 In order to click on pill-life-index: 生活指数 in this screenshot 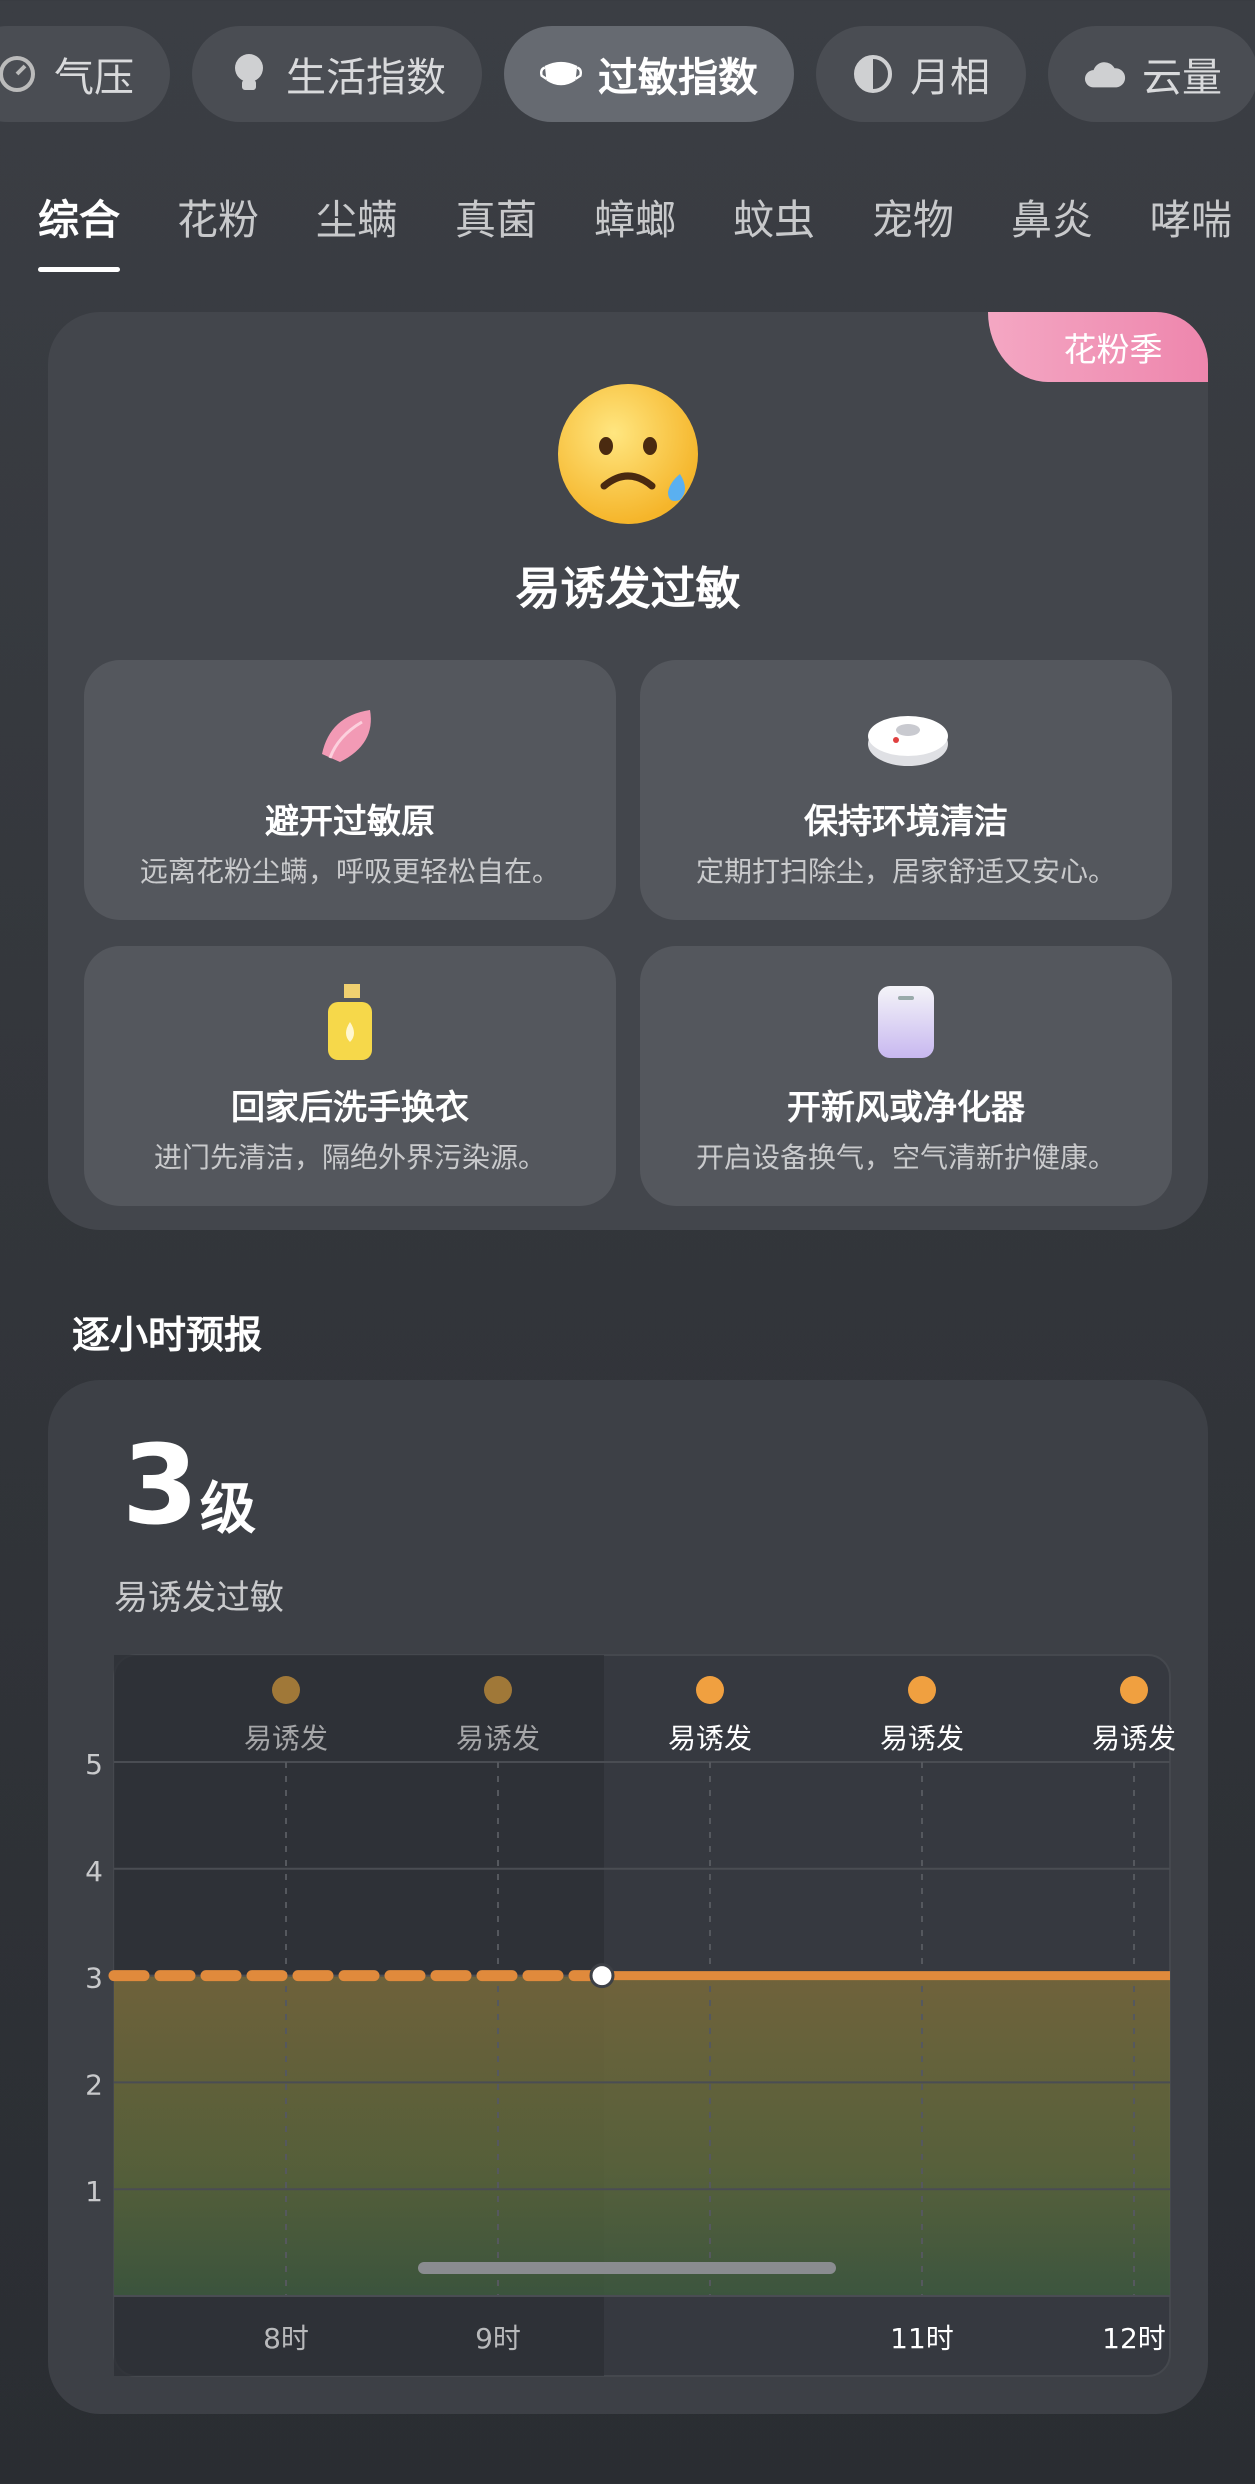, I will do `click(337, 74)`.